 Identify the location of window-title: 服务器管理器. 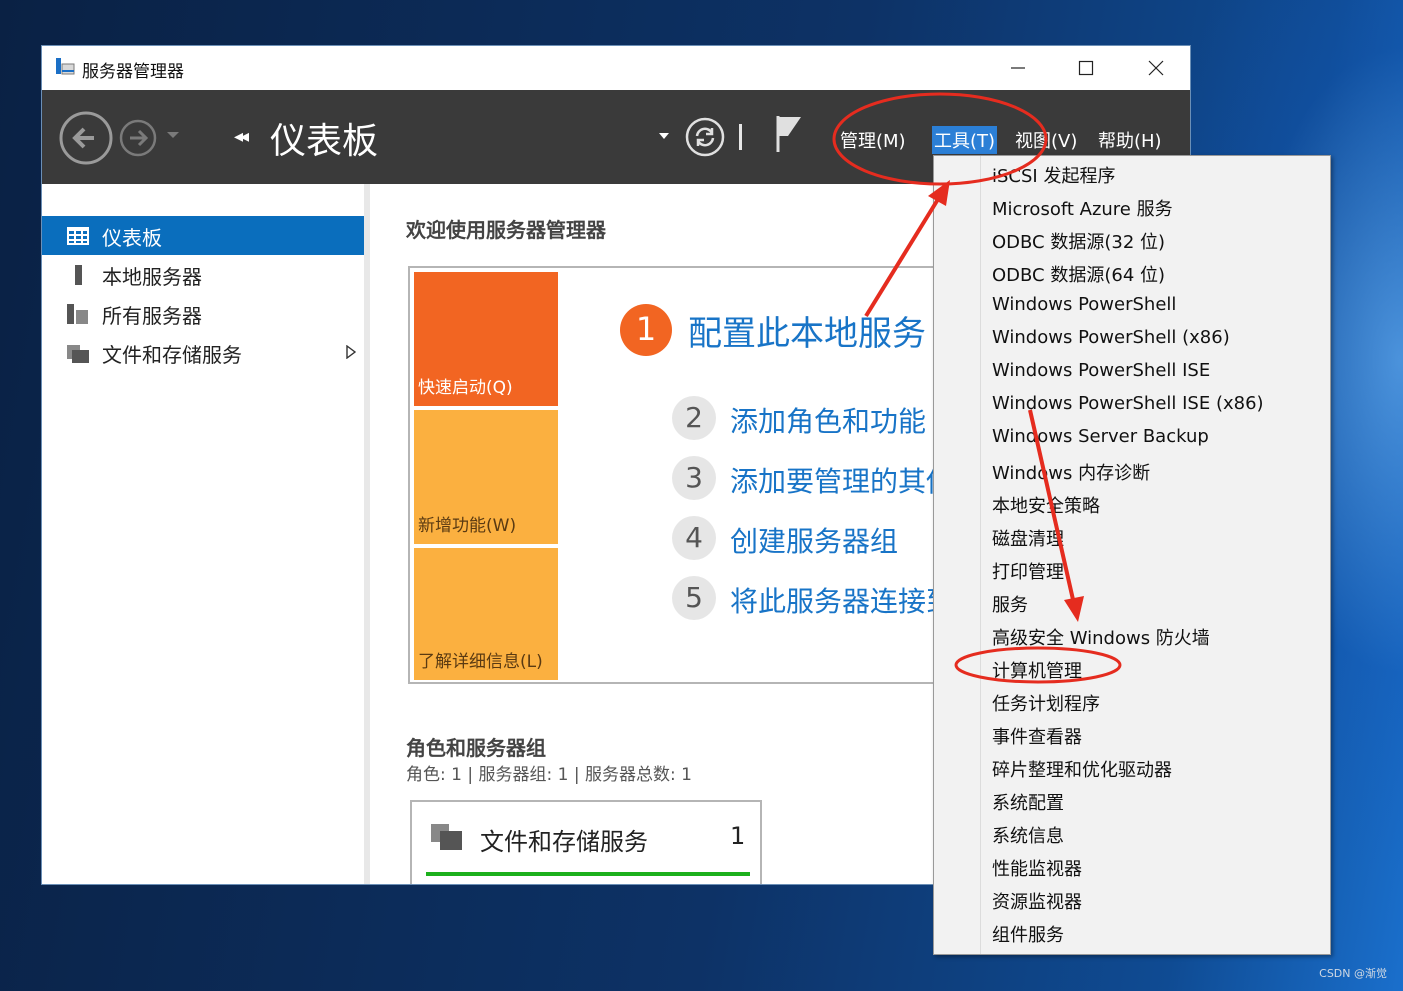
(133, 72).